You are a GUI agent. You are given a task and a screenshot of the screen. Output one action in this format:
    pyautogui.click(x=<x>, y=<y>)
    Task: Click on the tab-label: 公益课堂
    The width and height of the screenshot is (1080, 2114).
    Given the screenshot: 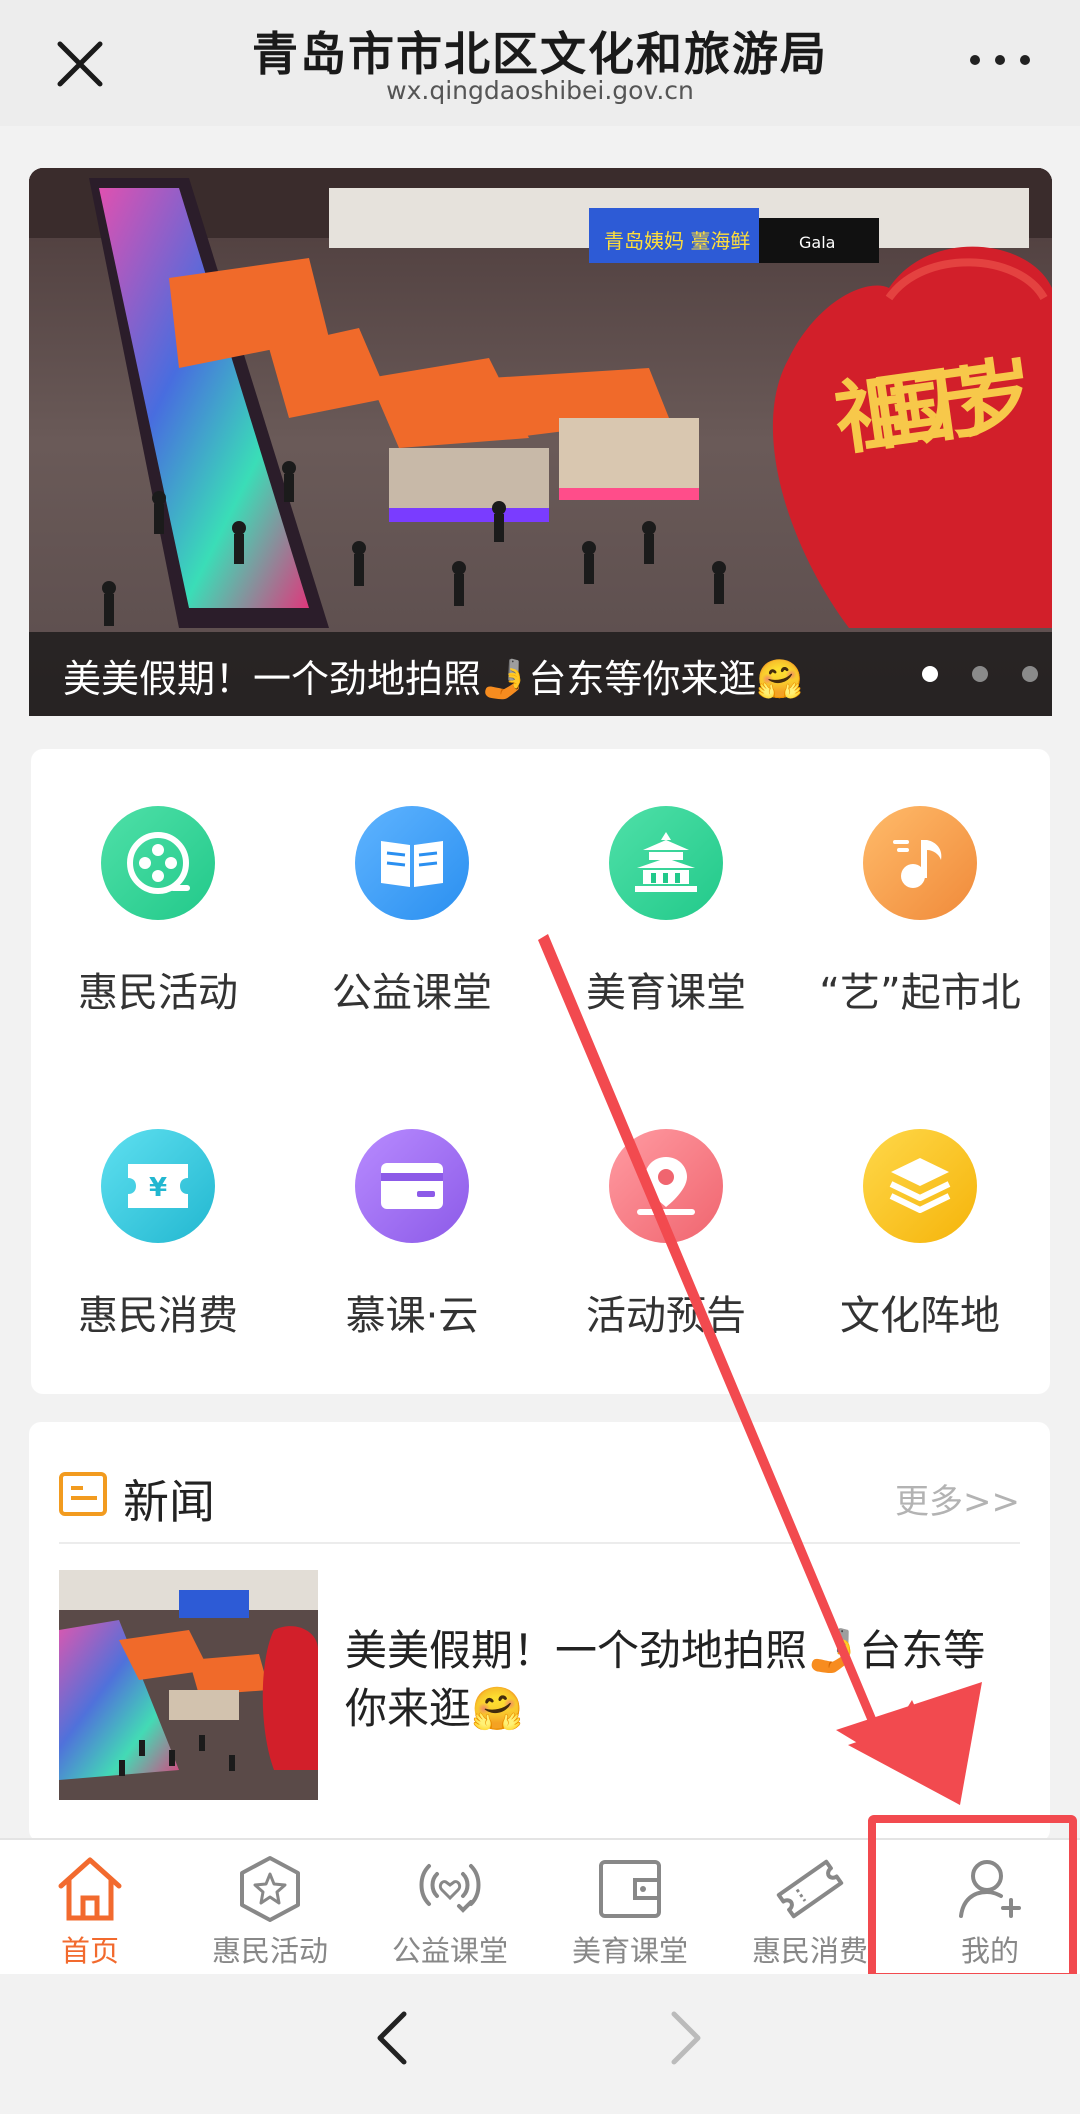 What is the action you would take?
    pyautogui.click(x=449, y=1951)
    